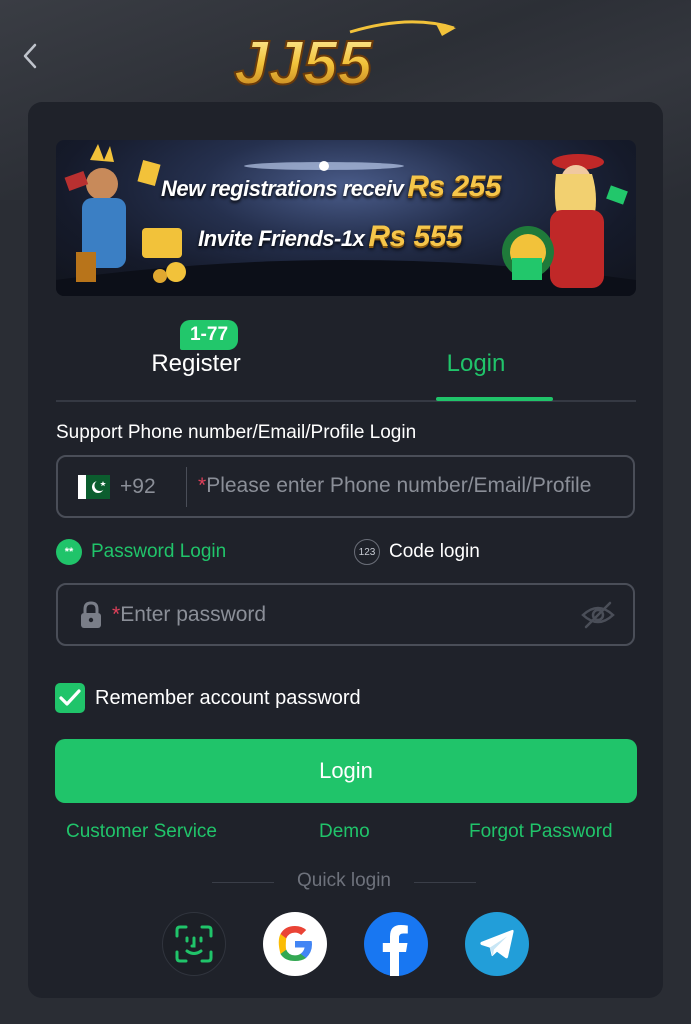 This screenshot has height=1024, width=691. Describe the element at coordinates (125, 213) in the screenshot. I see `warrior-figure` at that location.